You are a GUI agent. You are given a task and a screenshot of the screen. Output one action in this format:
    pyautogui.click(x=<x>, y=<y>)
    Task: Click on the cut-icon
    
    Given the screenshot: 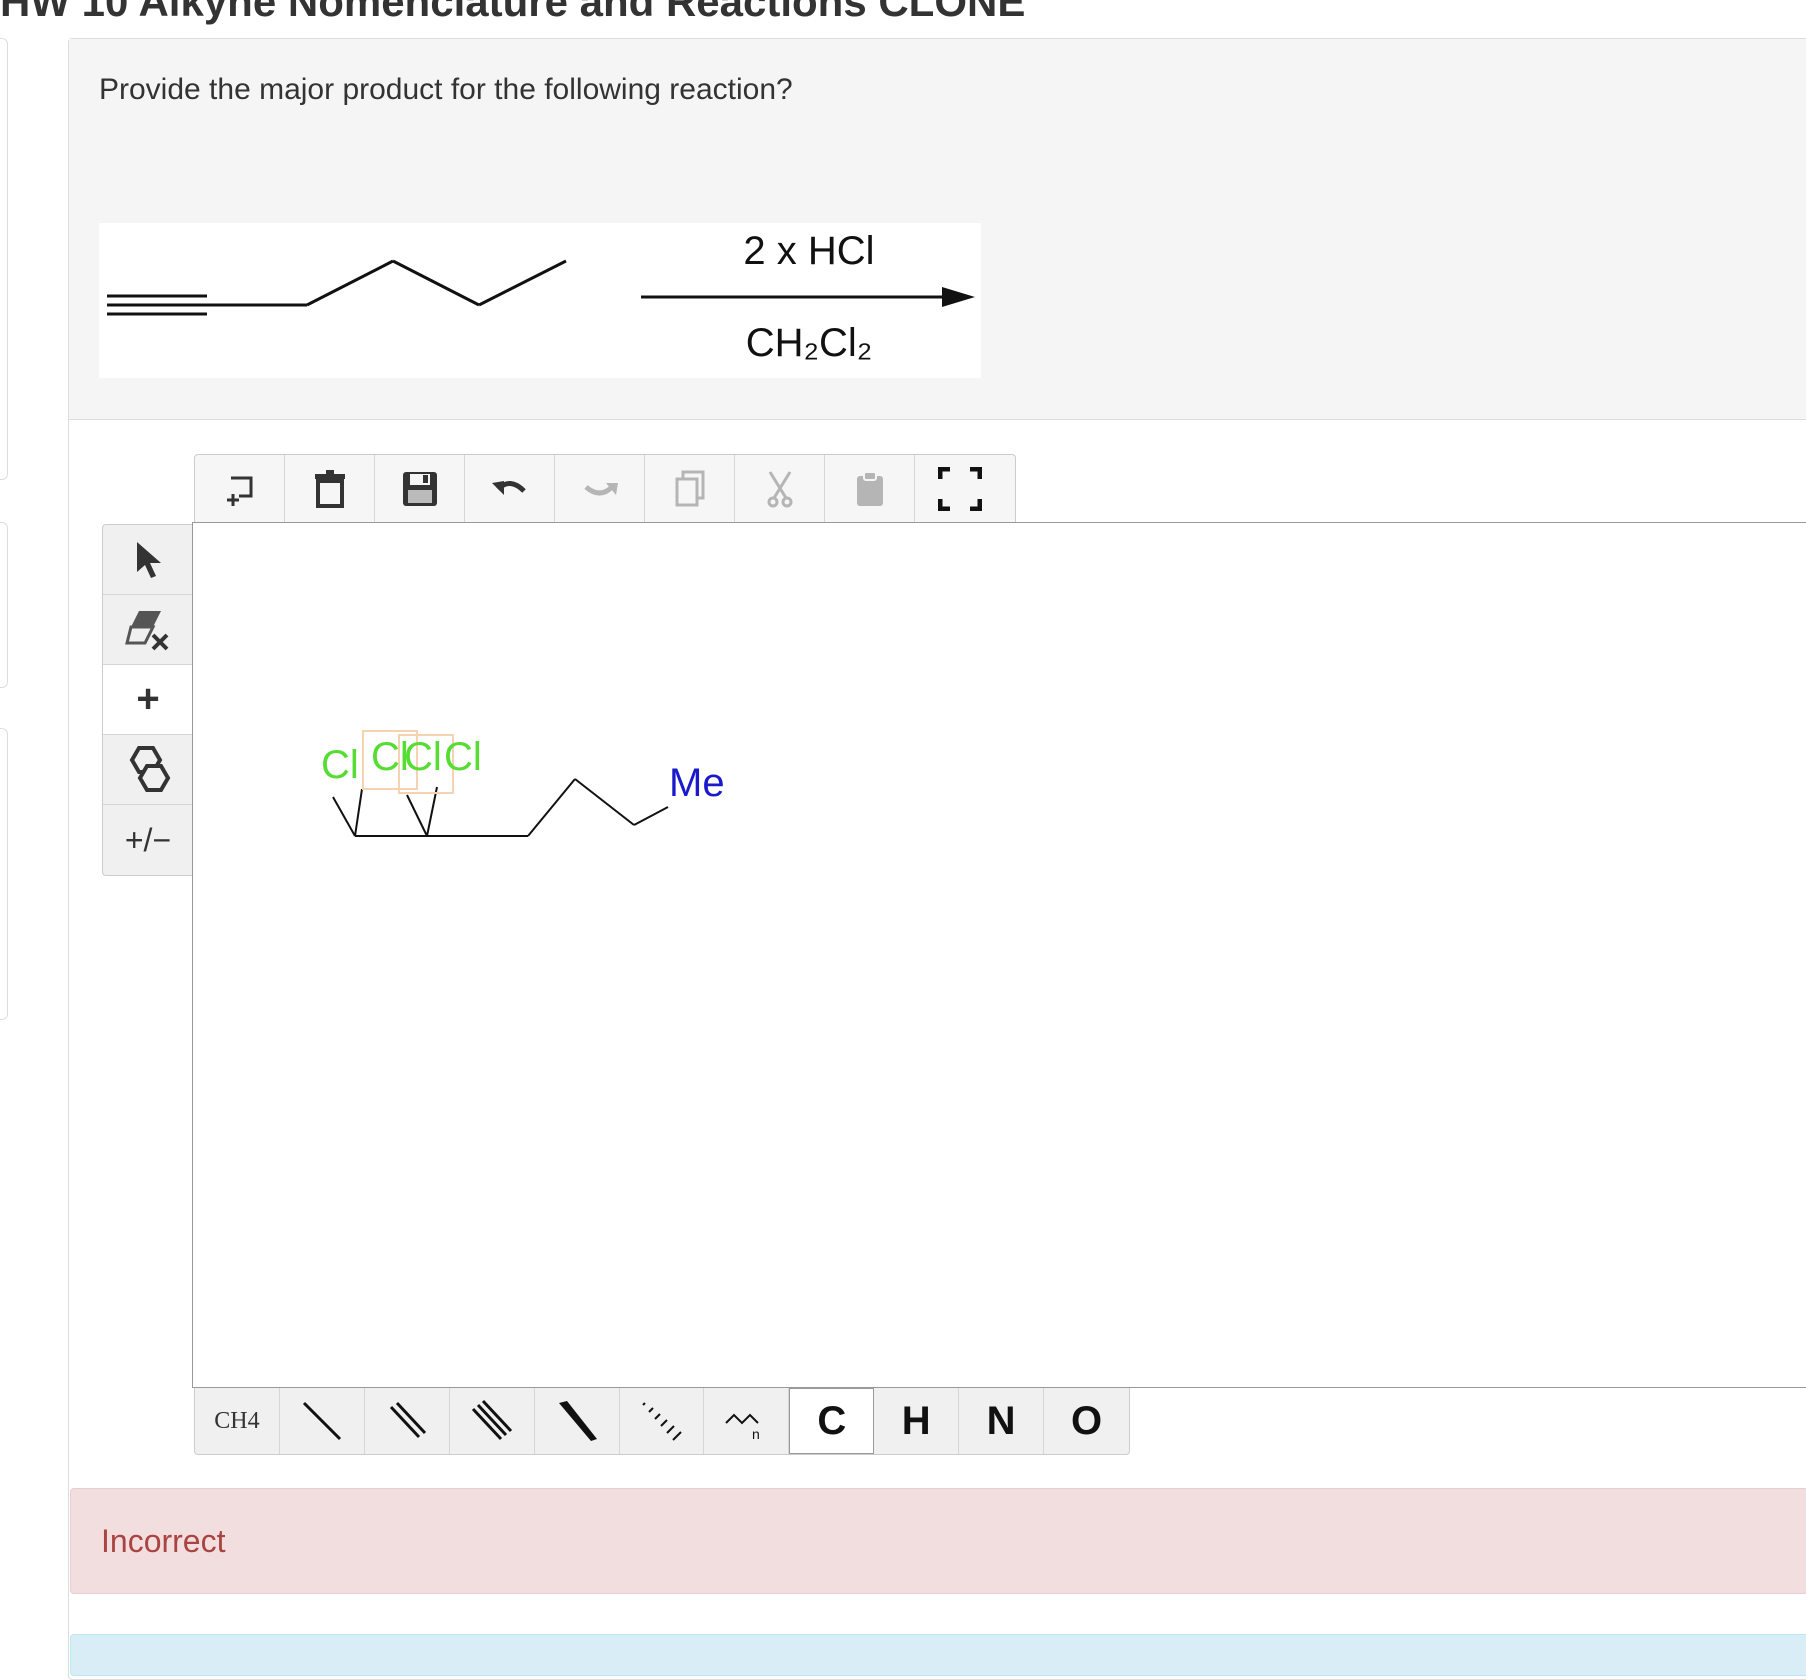 What is the action you would take?
    pyautogui.click(x=779, y=489)
    